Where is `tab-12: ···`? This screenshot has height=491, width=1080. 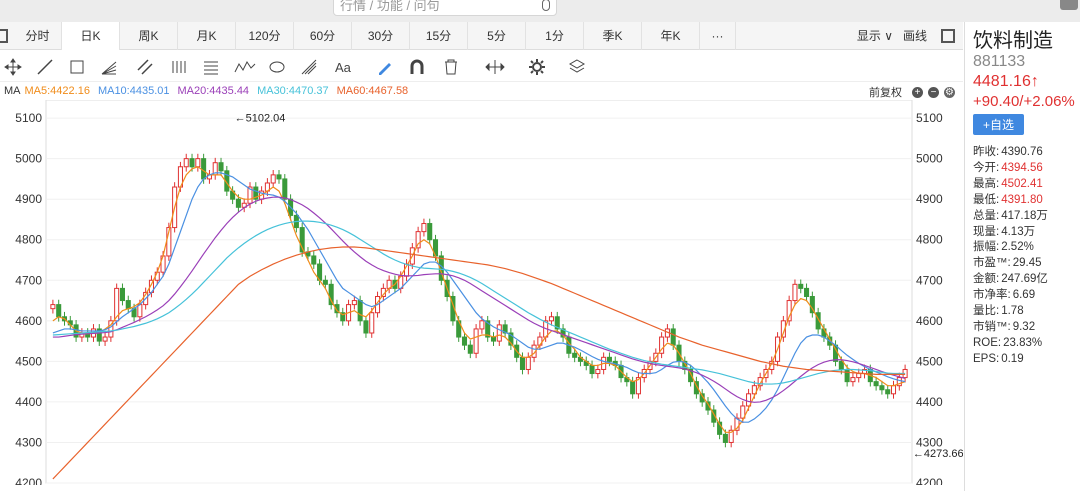 tab-12: ··· is located at coordinates (718, 35).